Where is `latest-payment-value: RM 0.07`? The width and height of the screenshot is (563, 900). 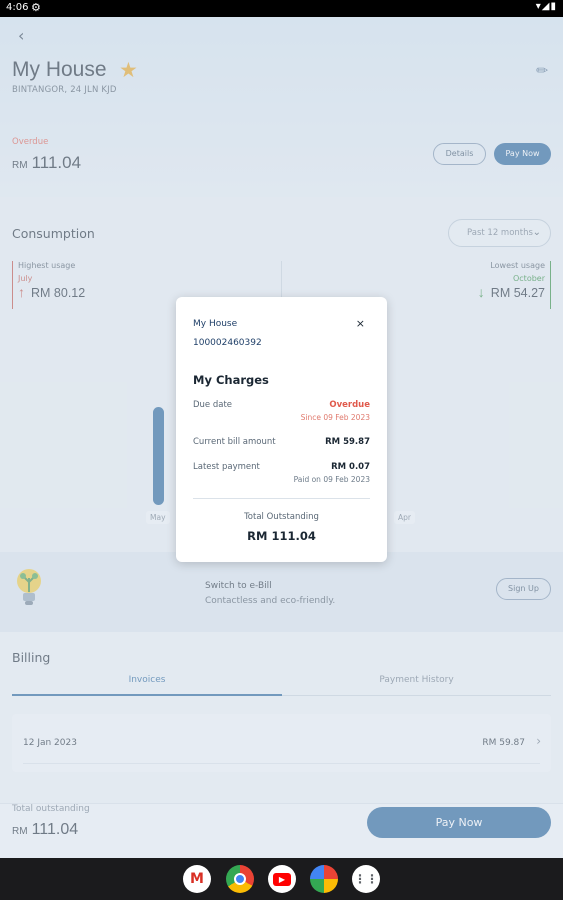 latest-payment-value: RM 0.07 is located at coordinates (350, 467).